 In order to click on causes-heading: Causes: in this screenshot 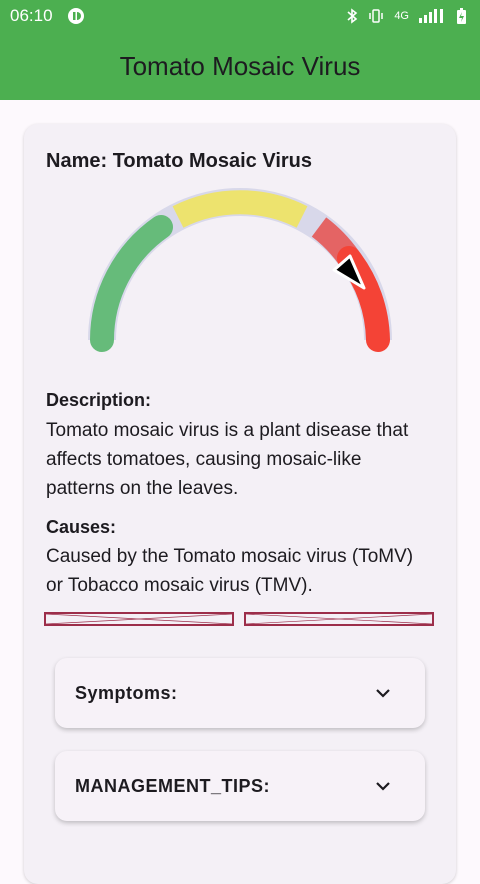, I will do `click(81, 527)`.